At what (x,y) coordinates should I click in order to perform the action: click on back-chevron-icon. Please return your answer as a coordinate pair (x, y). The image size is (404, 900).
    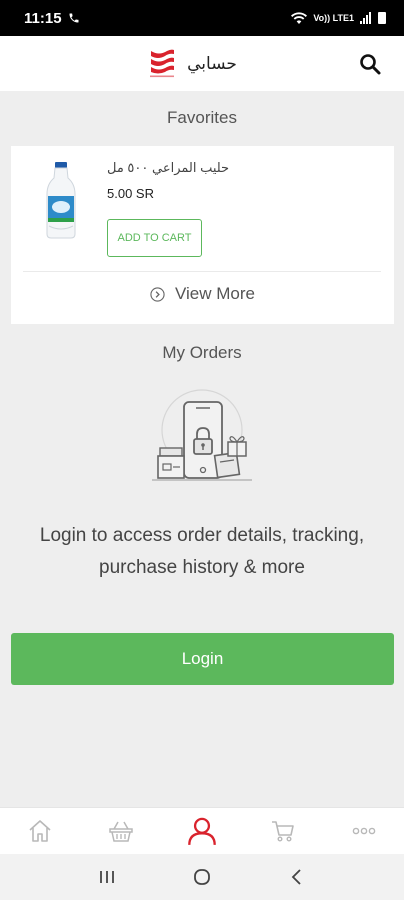
    Looking at the image, I should click on (296, 877).